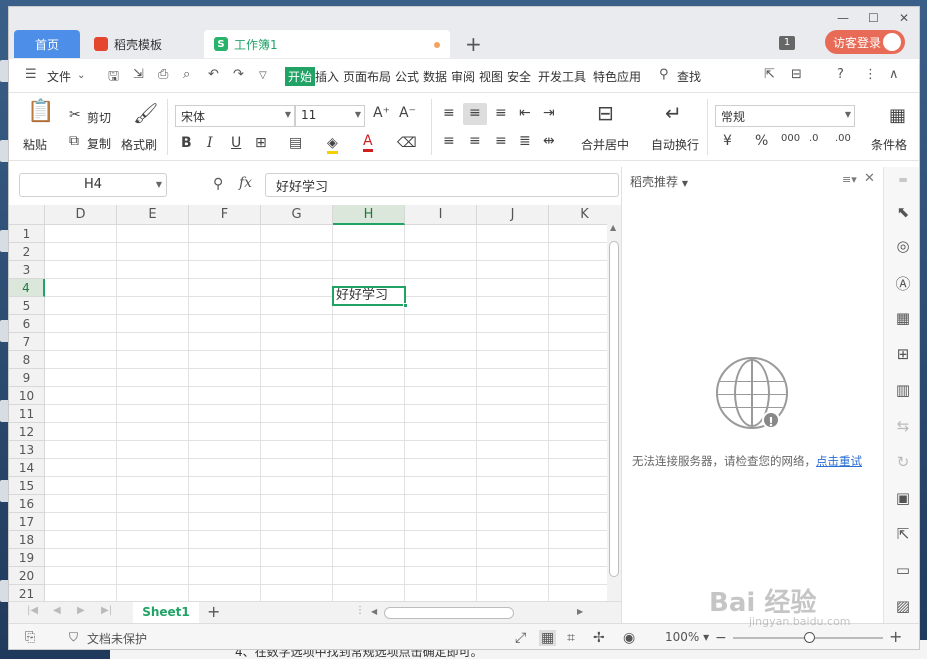 The height and width of the screenshot is (659, 927). What do you see at coordinates (27, 252) in the screenshot?
I see `row-header-2: 2` at bounding box center [27, 252].